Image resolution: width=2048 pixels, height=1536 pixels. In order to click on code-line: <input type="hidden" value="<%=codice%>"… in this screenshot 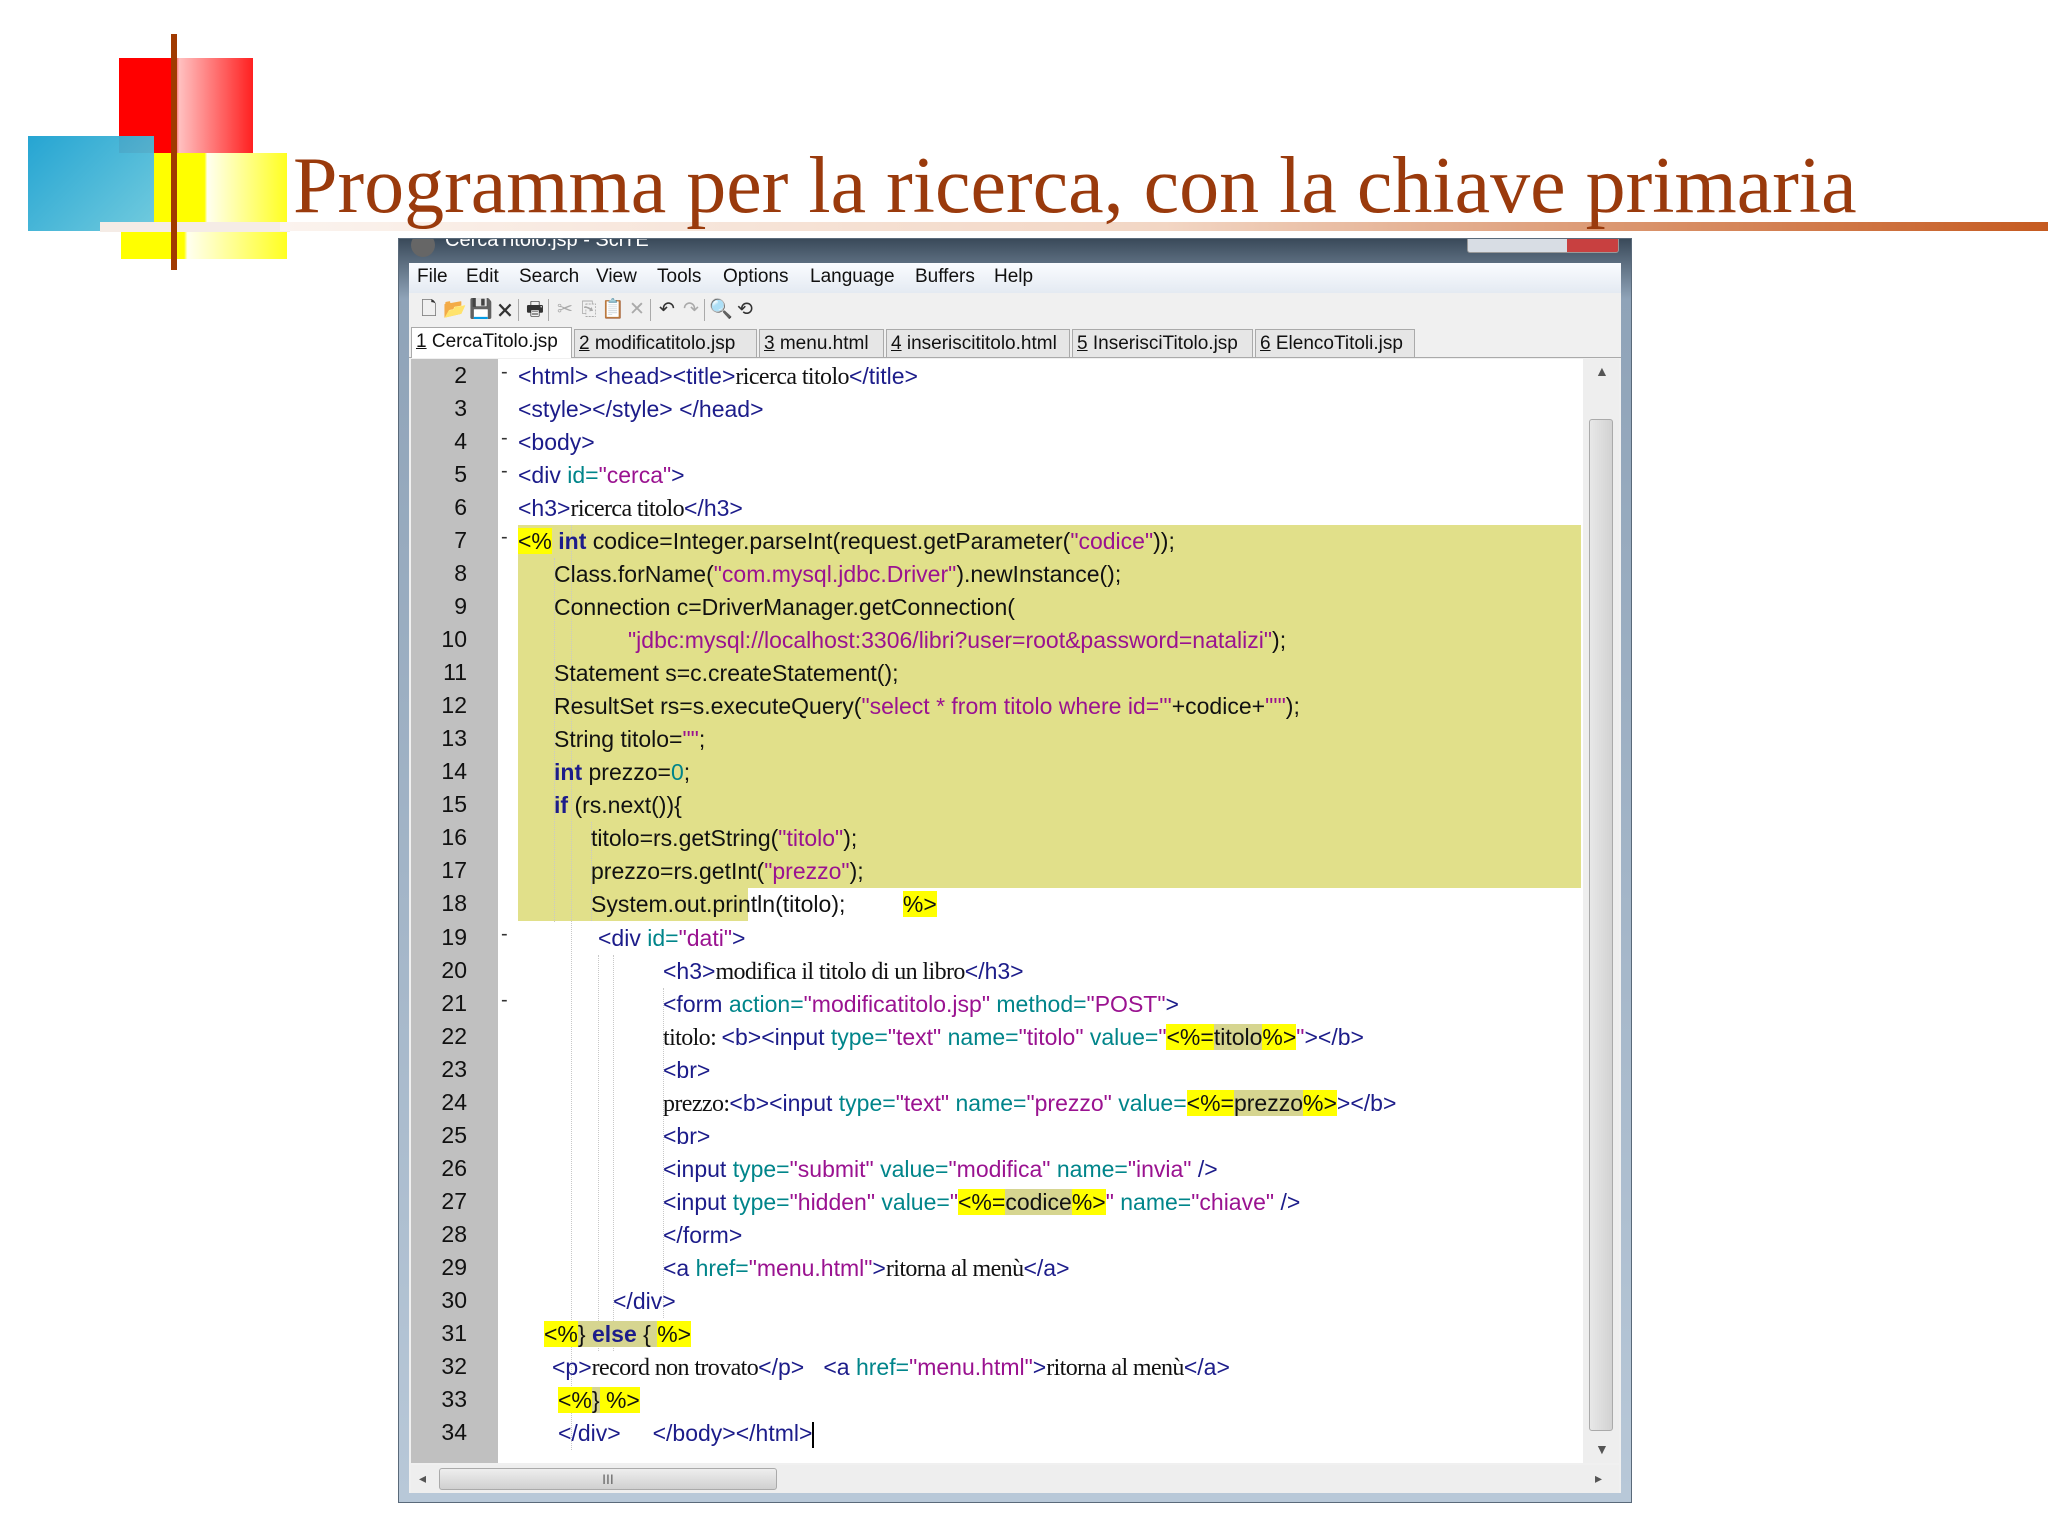, I will do `click(981, 1202)`.